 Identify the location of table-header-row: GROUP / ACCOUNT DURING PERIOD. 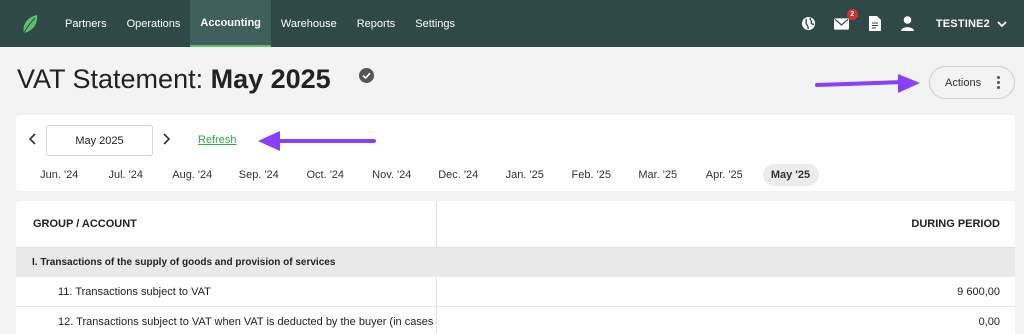
(515, 224).